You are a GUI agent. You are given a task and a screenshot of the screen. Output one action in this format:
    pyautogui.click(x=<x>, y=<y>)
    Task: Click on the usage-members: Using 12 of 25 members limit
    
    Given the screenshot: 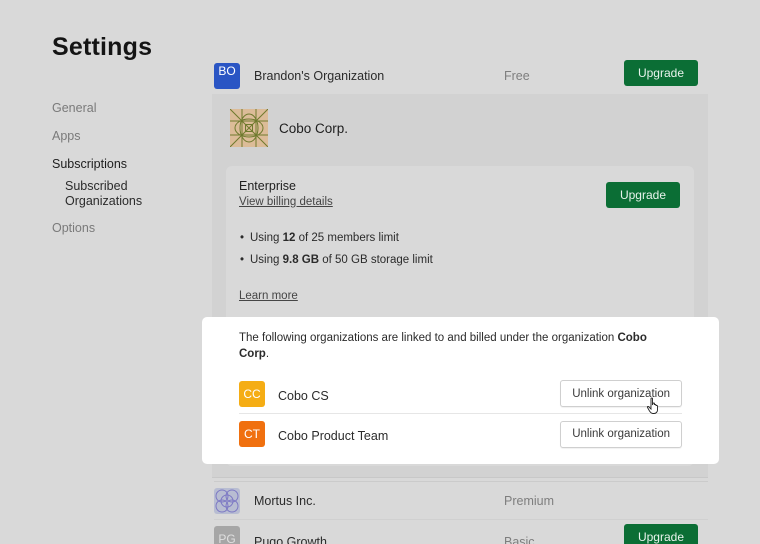 What is the action you would take?
    pyautogui.click(x=336, y=243)
    